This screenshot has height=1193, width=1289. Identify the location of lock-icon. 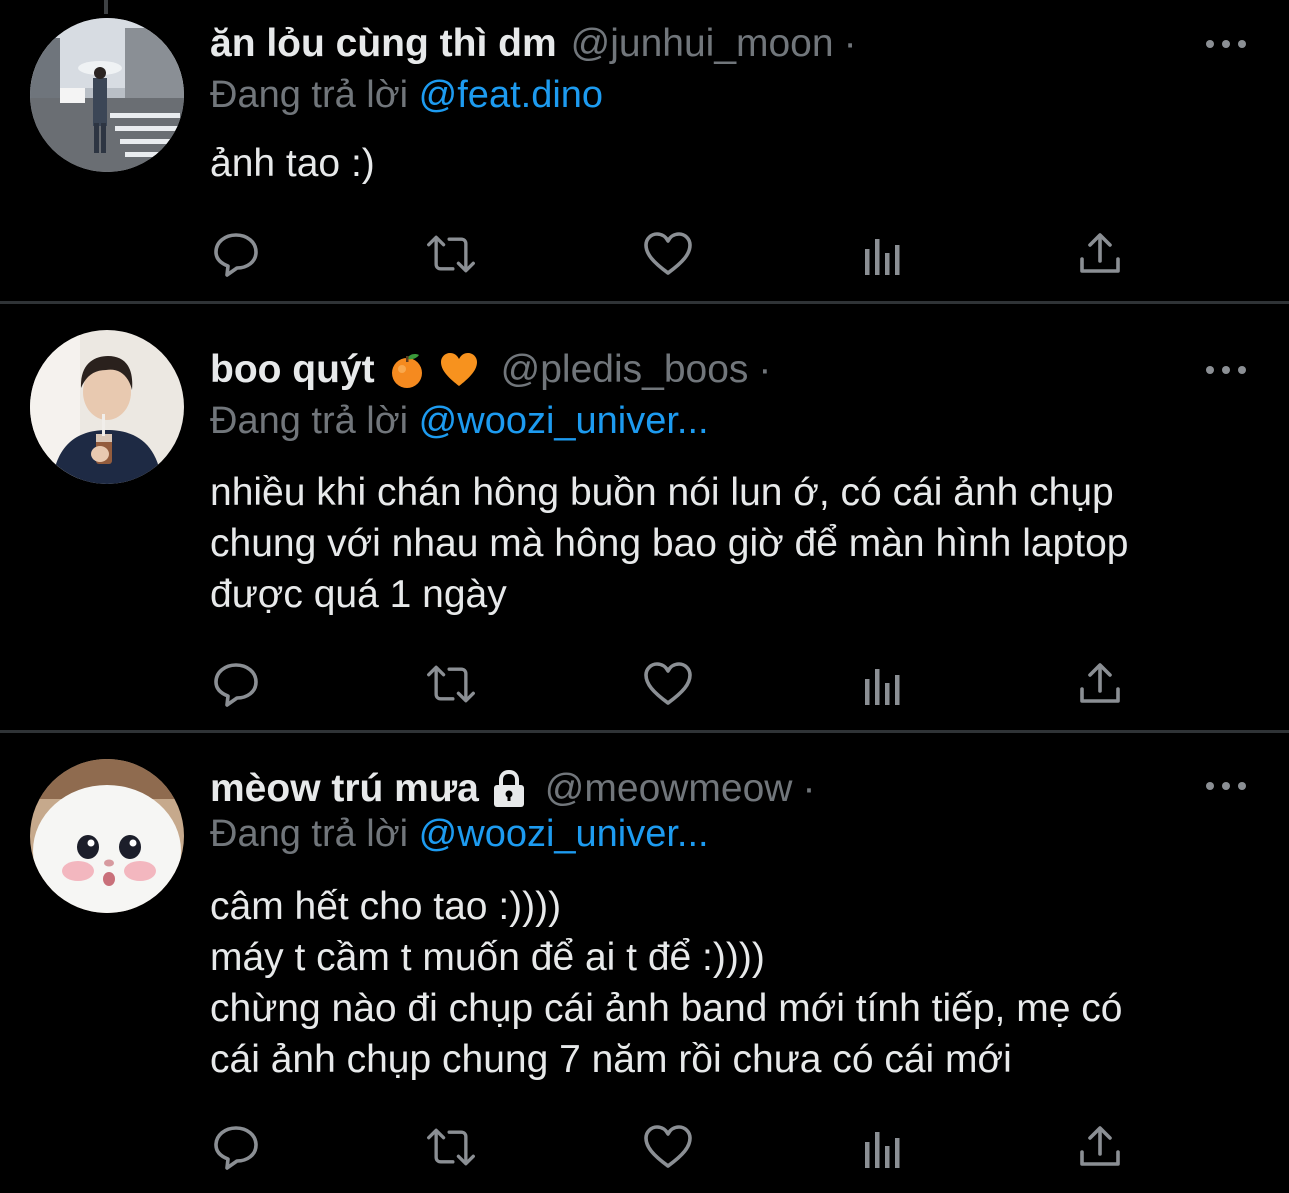
(509, 789).